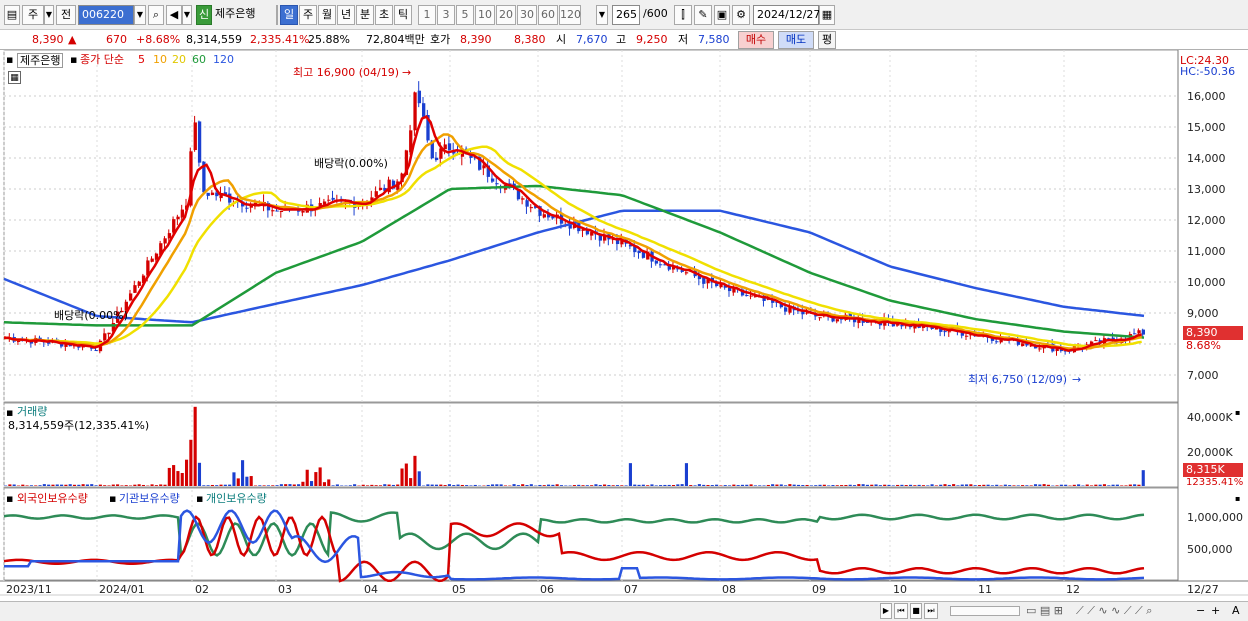 The width and height of the screenshot is (1248, 621). I want to click on interval-tab: 60, so click(548, 15).